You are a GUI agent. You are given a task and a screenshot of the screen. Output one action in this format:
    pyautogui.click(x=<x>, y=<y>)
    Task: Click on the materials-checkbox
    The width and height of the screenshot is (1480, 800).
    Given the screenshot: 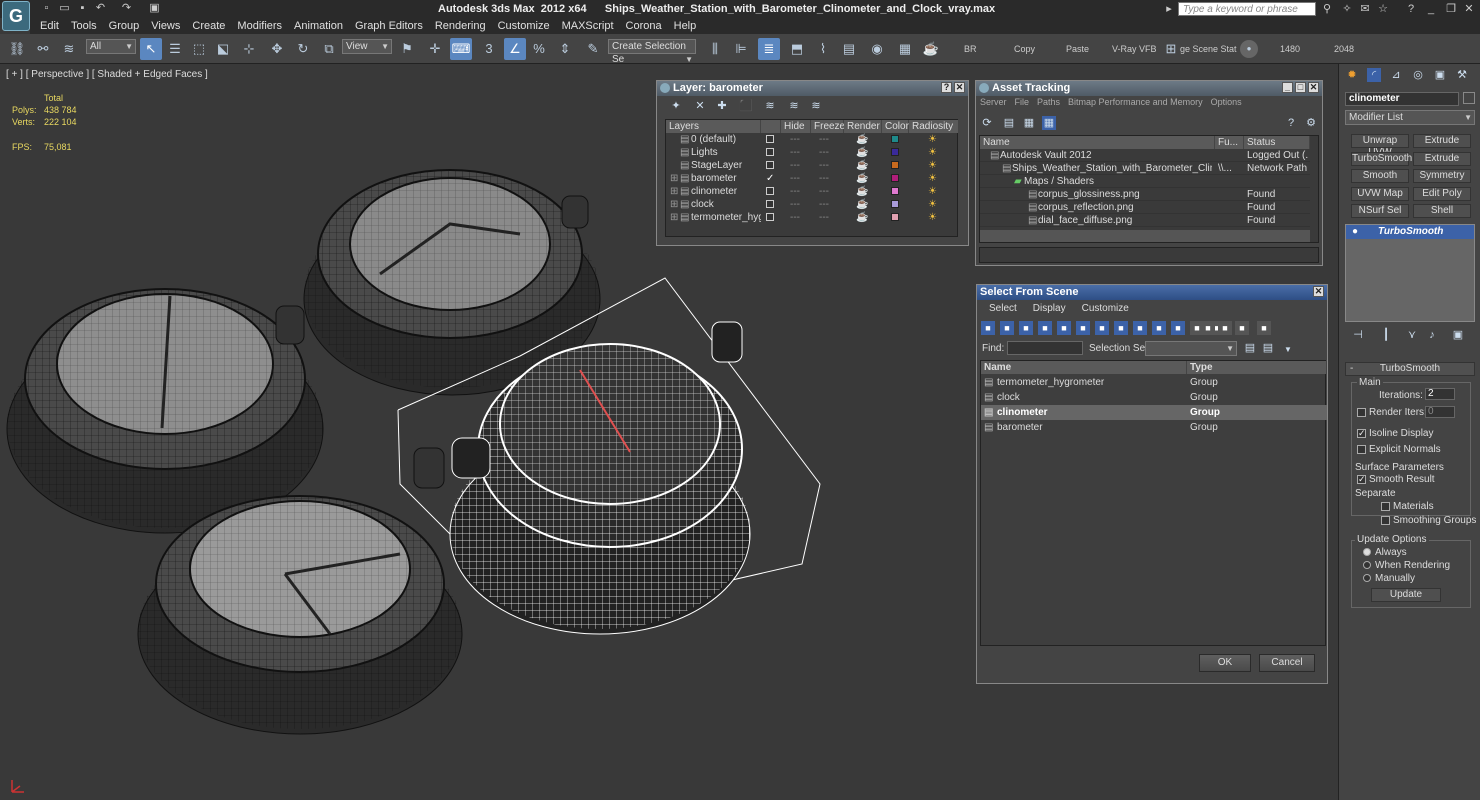 What is the action you would take?
    pyautogui.click(x=1385, y=506)
    